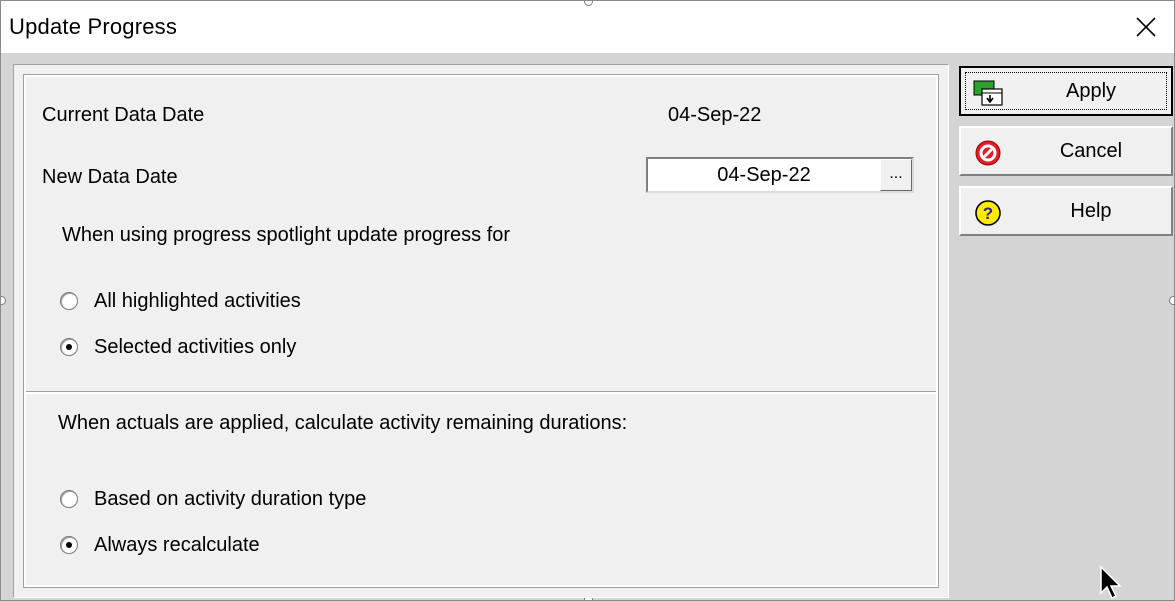 This screenshot has width=1175, height=601. I want to click on close-button, so click(1146, 27).